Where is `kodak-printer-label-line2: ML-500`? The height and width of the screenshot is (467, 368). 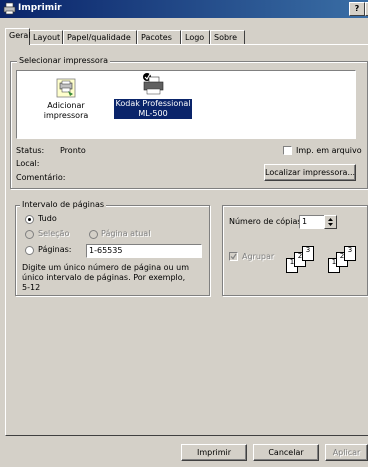 kodak-printer-label-line2: ML-500 is located at coordinates (153, 114).